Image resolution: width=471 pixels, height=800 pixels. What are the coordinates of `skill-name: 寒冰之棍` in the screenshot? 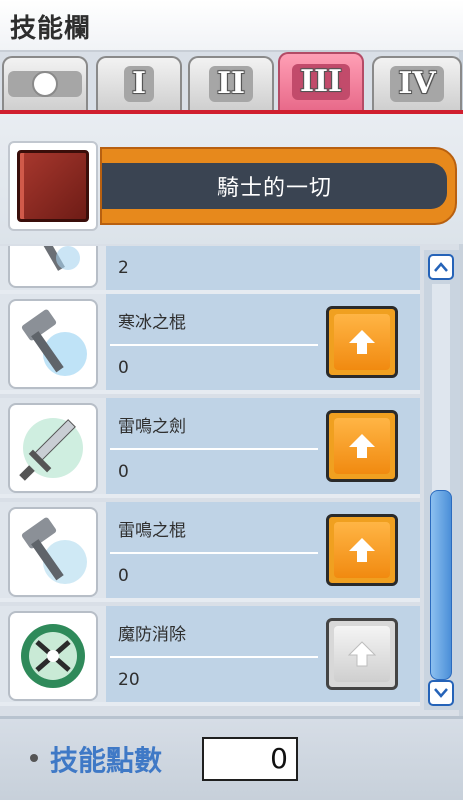 It's located at (152, 323).